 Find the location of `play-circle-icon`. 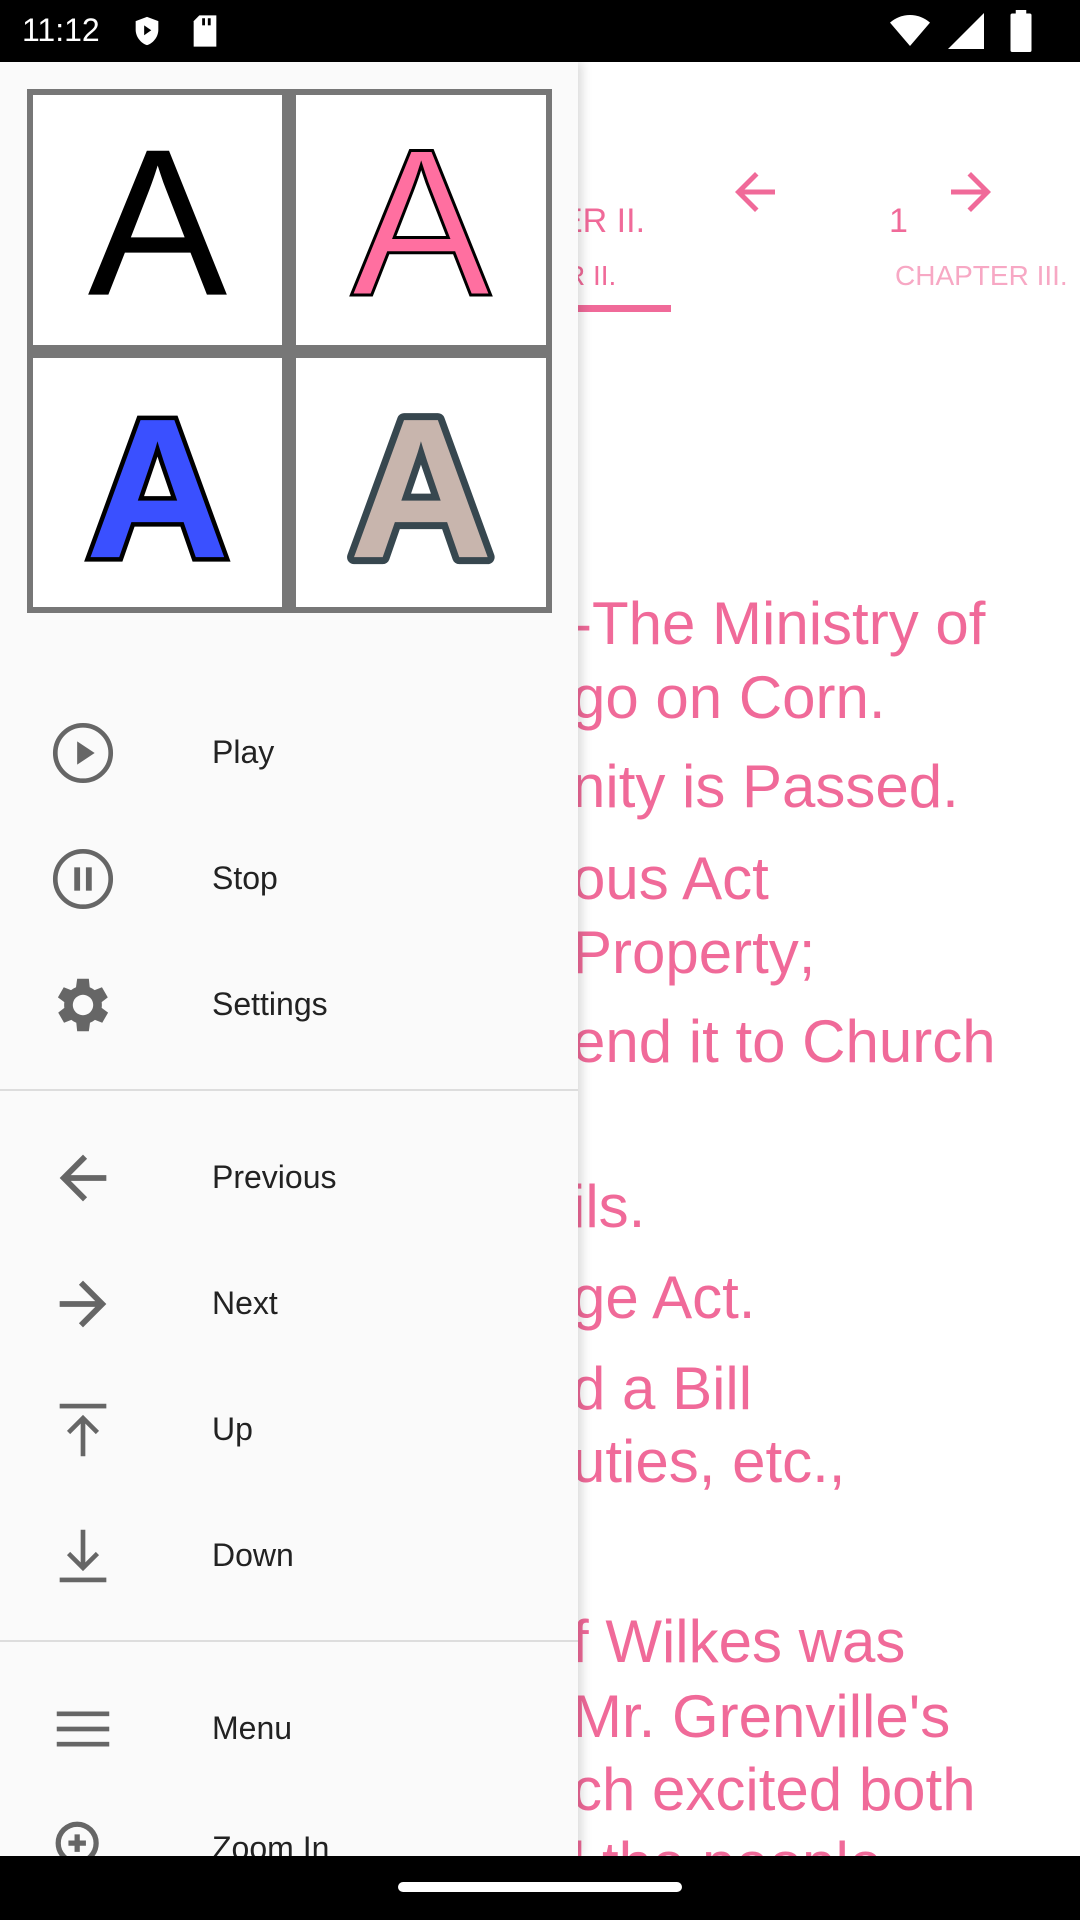

play-circle-icon is located at coordinates (83, 753).